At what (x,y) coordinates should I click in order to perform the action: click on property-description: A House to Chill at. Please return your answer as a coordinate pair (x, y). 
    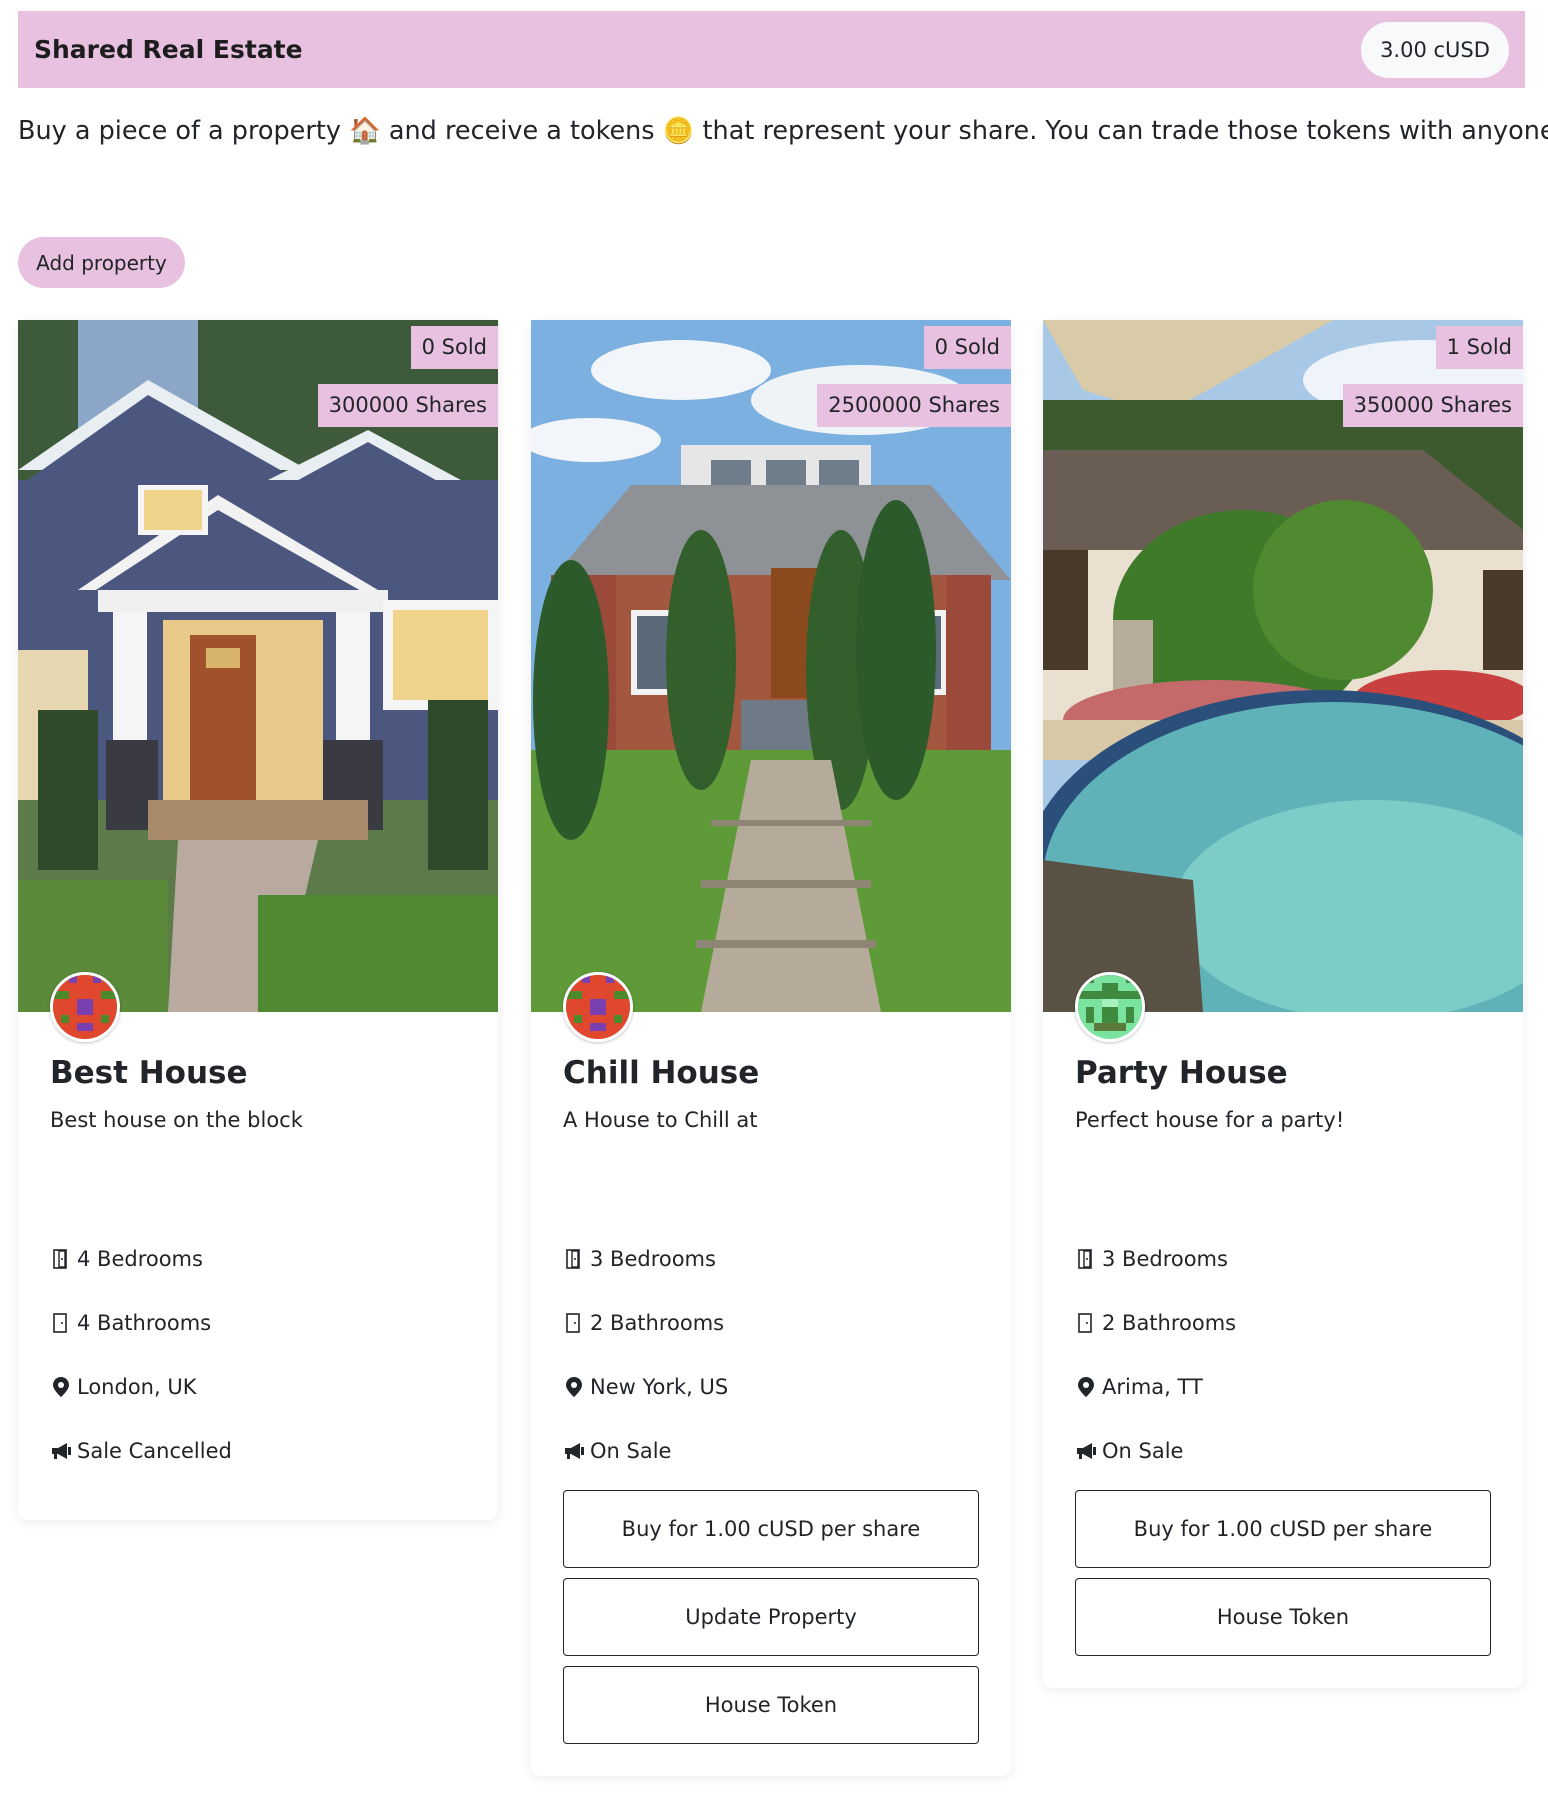
    Looking at the image, I should click on (660, 1120).